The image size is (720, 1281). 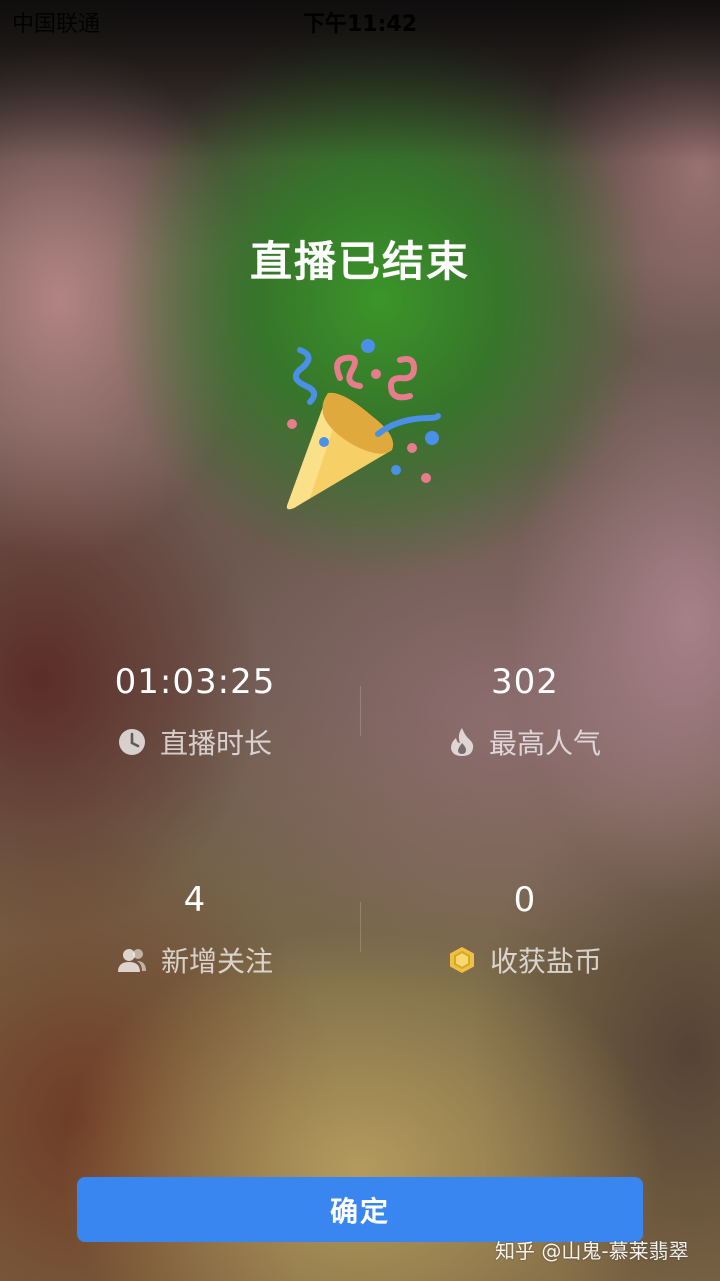 I want to click on status-bar: 中国联通 下午11:42, so click(x=360, y=20).